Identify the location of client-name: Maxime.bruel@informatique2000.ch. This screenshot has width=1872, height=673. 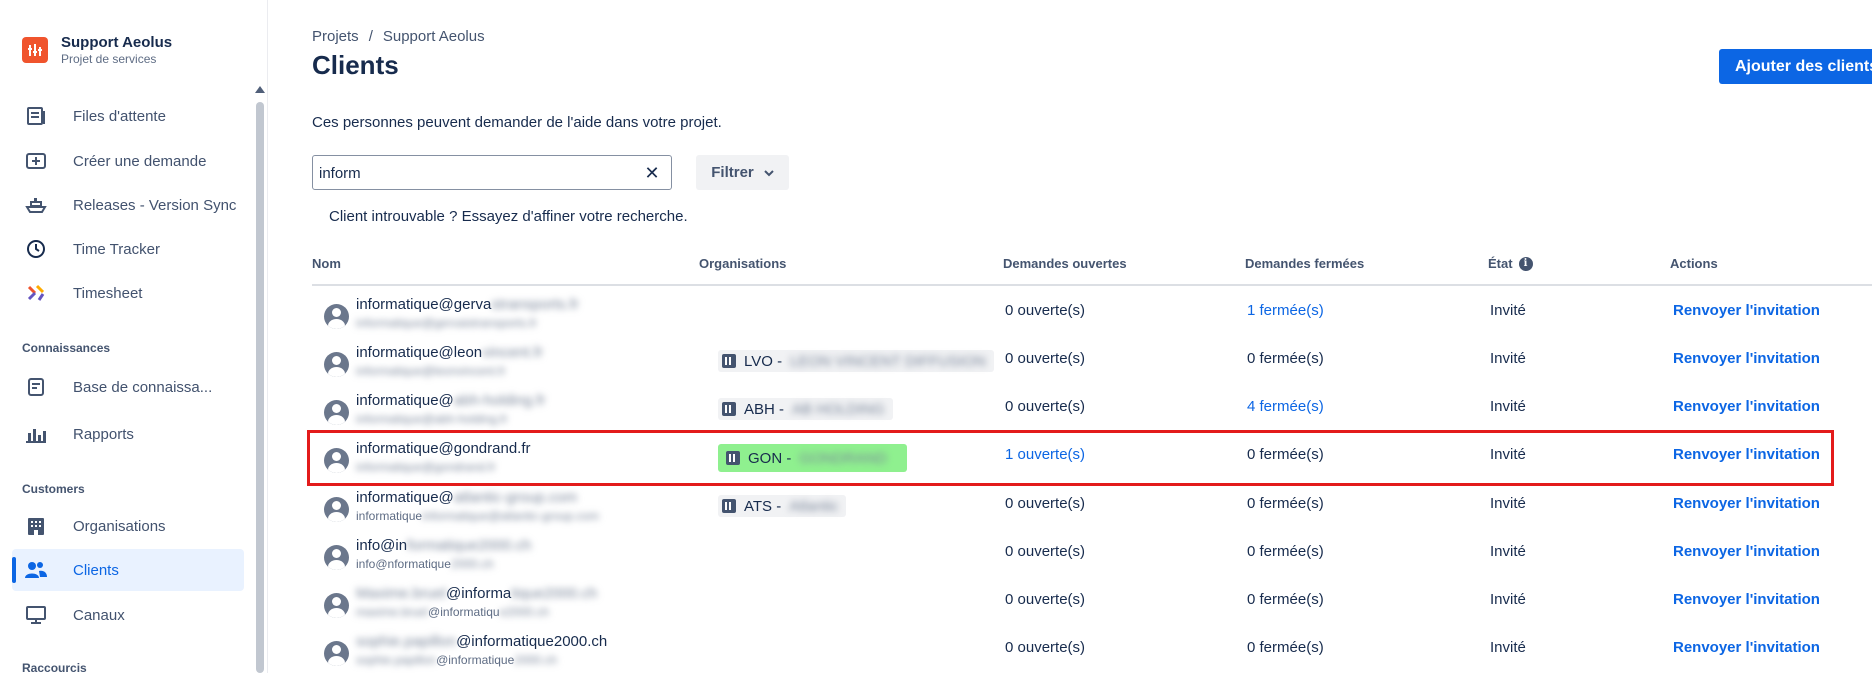
(476, 593).